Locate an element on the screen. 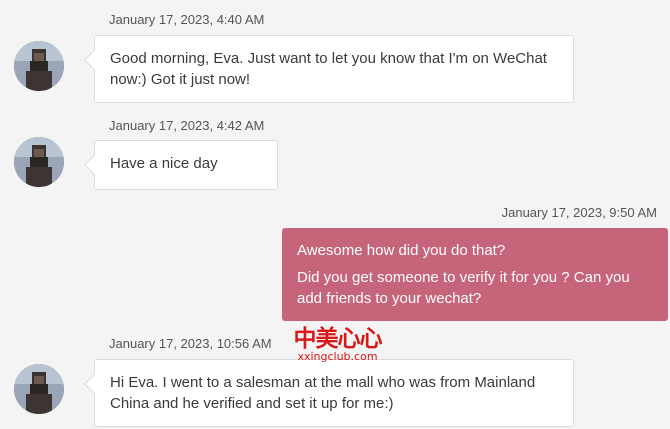  message-timestamp: January 17, 2023, 9:50 AM is located at coordinates (579, 212).